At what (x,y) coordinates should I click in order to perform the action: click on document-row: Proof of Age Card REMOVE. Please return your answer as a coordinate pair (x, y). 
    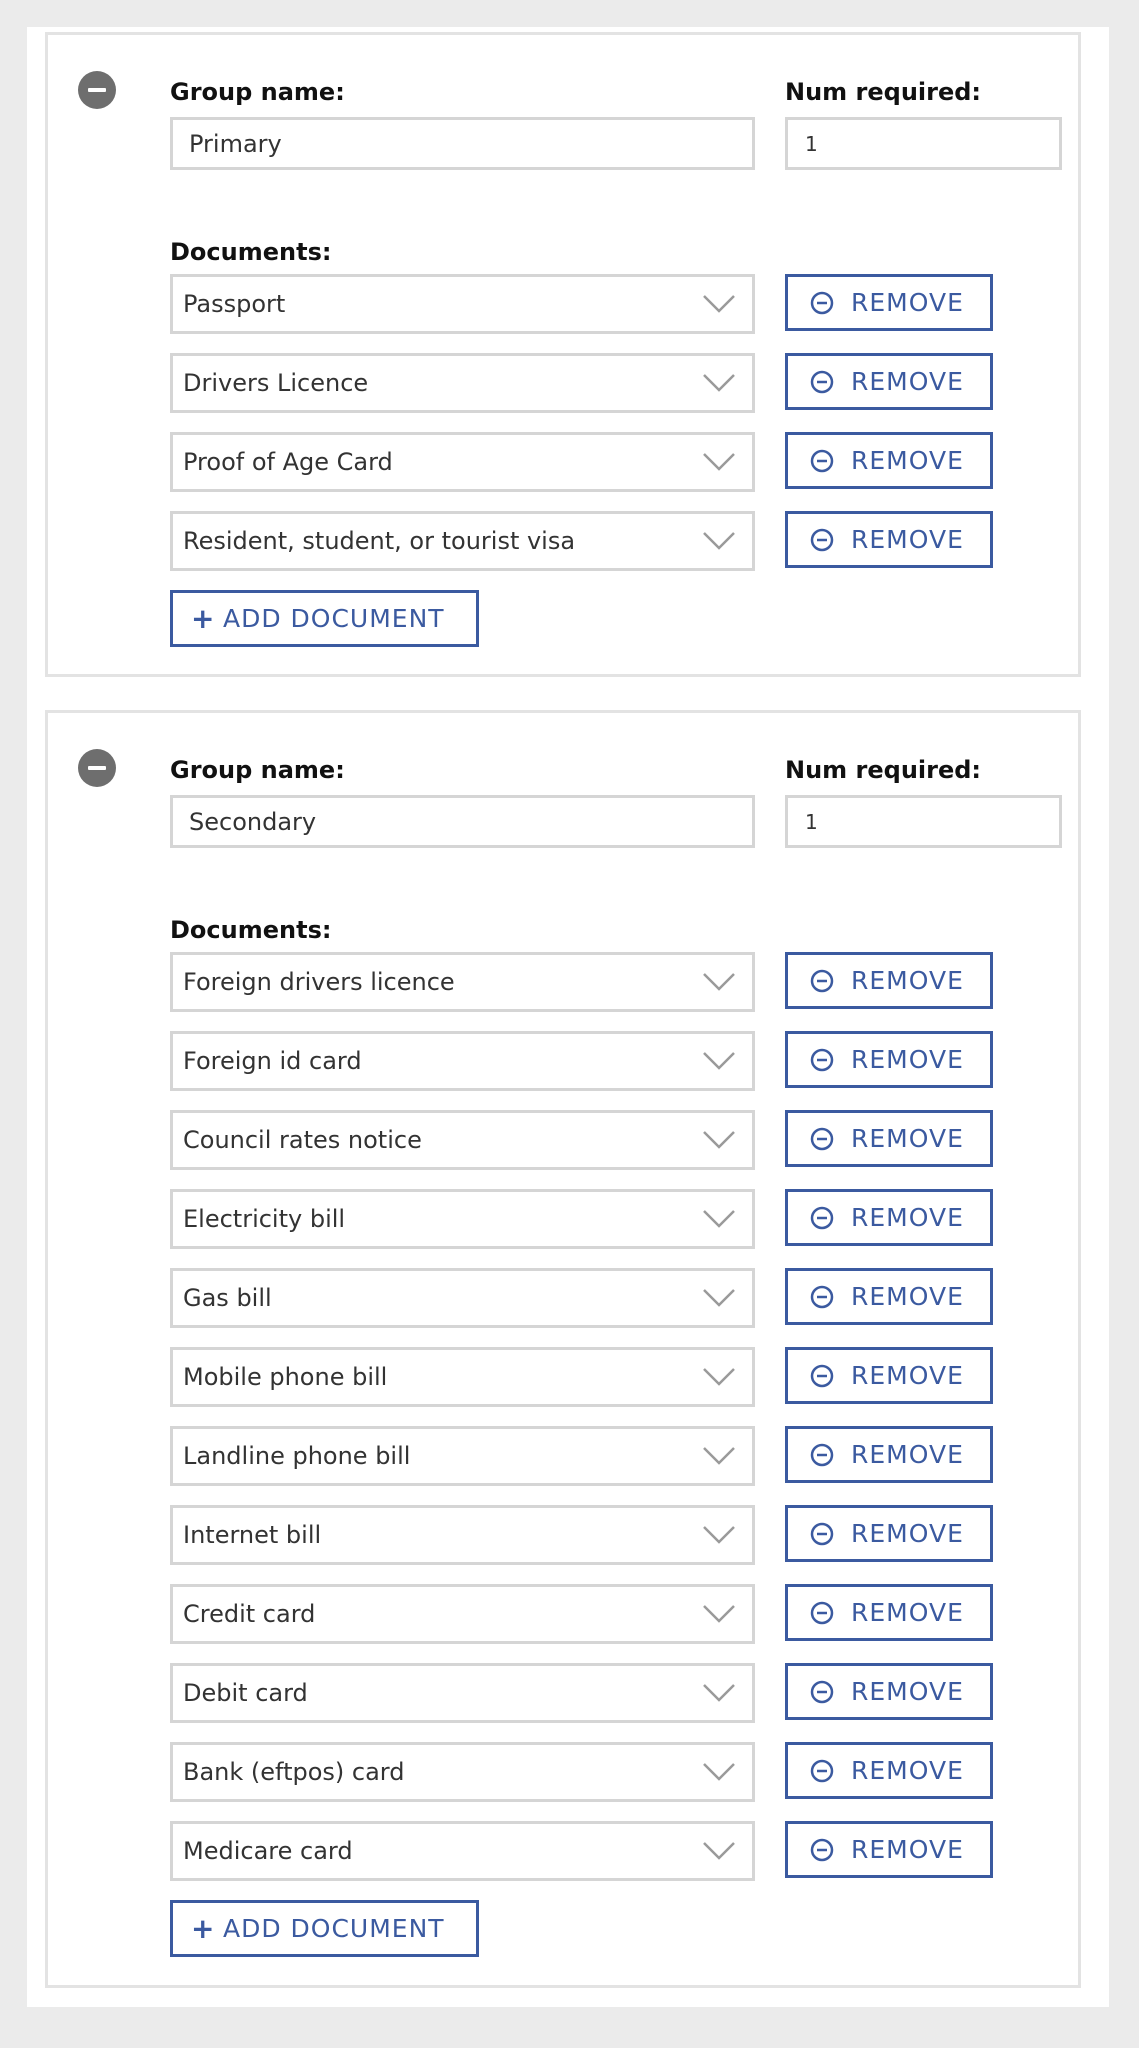
    Looking at the image, I should click on (585, 462).